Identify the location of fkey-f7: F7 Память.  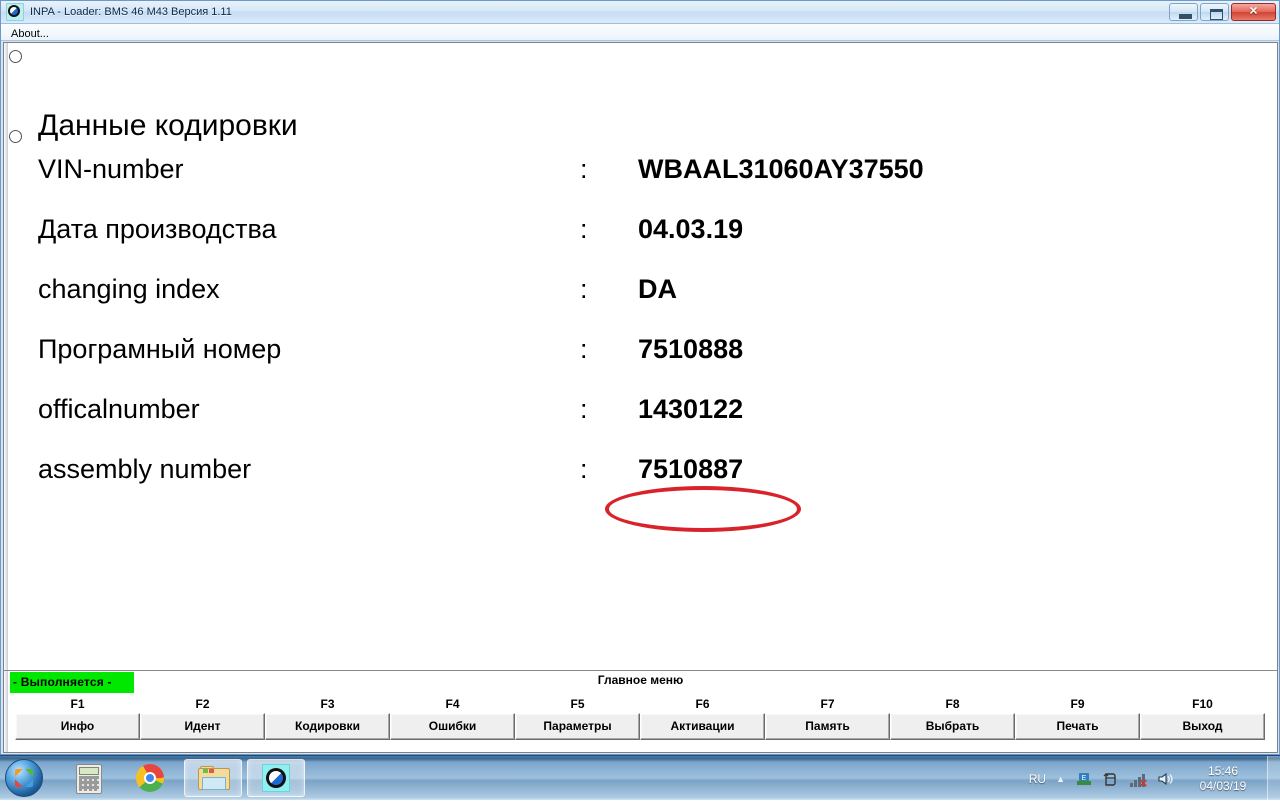
(827, 717).